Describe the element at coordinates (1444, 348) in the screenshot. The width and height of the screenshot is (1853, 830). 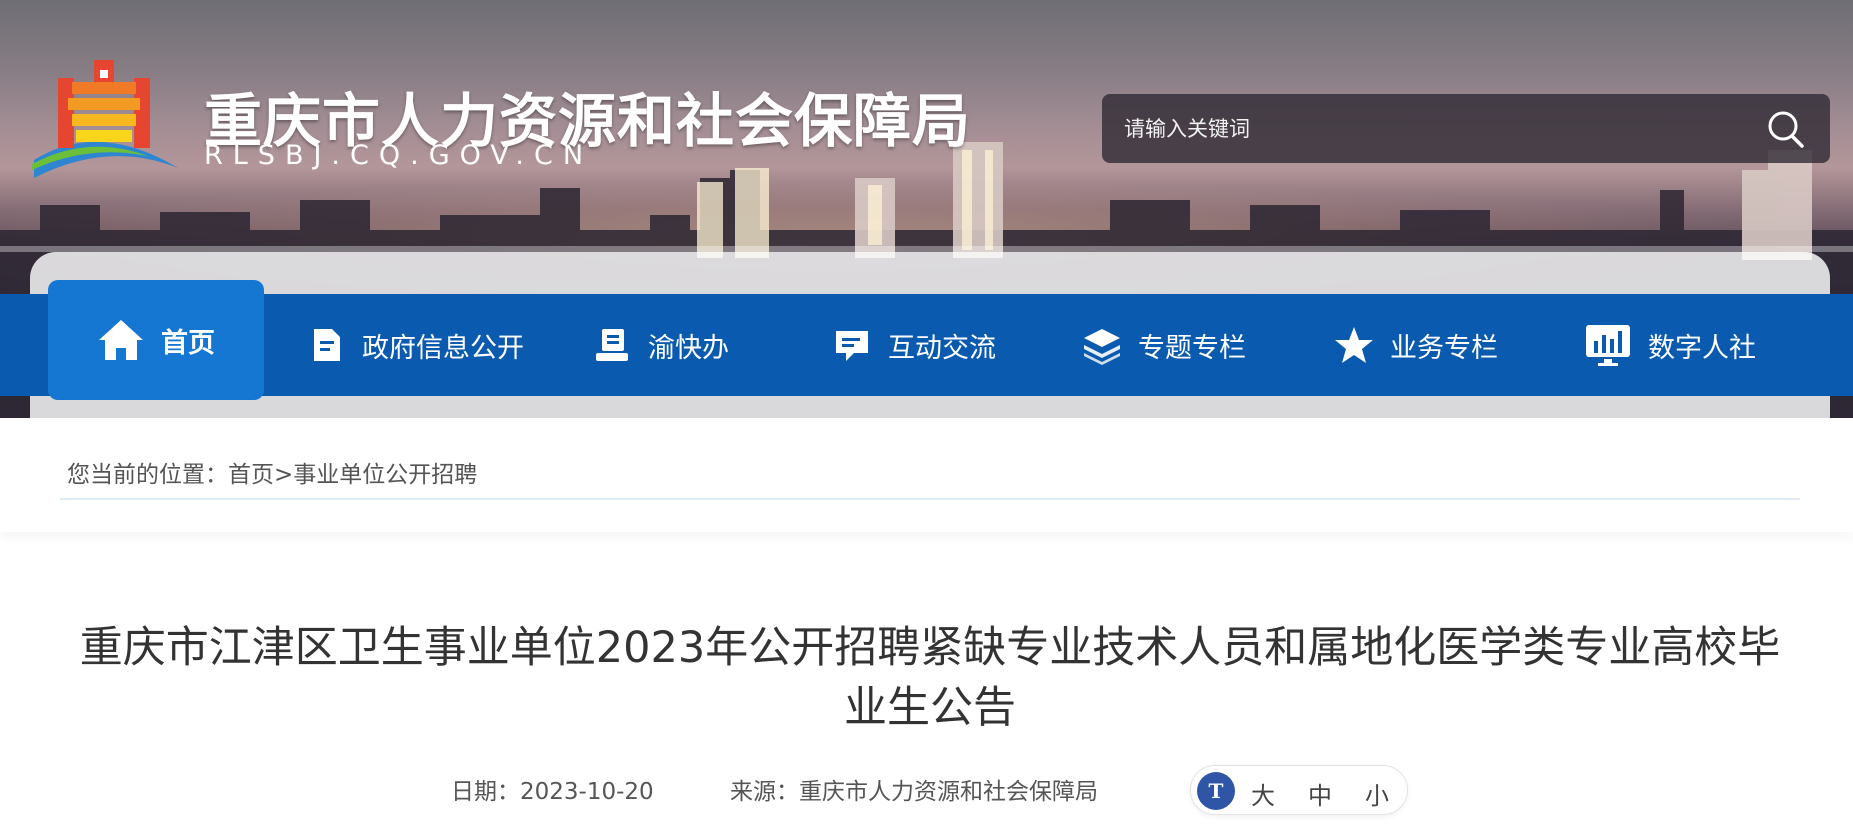
I see `nav-label-business: 业务专栏` at that location.